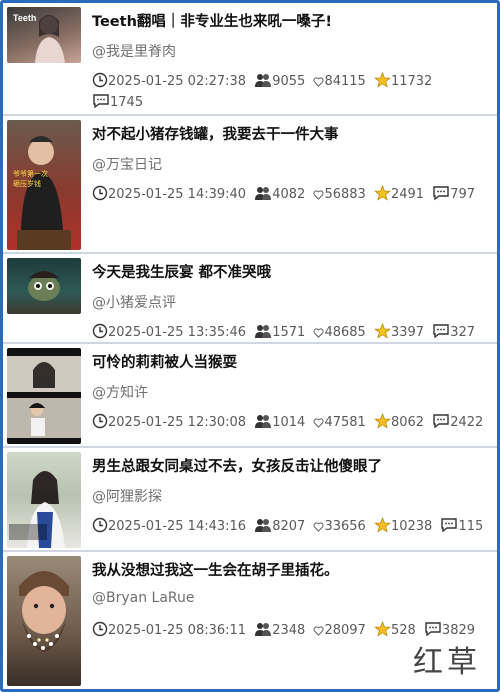 The width and height of the screenshot is (500, 692). I want to click on likes-count: 84115, so click(345, 81).